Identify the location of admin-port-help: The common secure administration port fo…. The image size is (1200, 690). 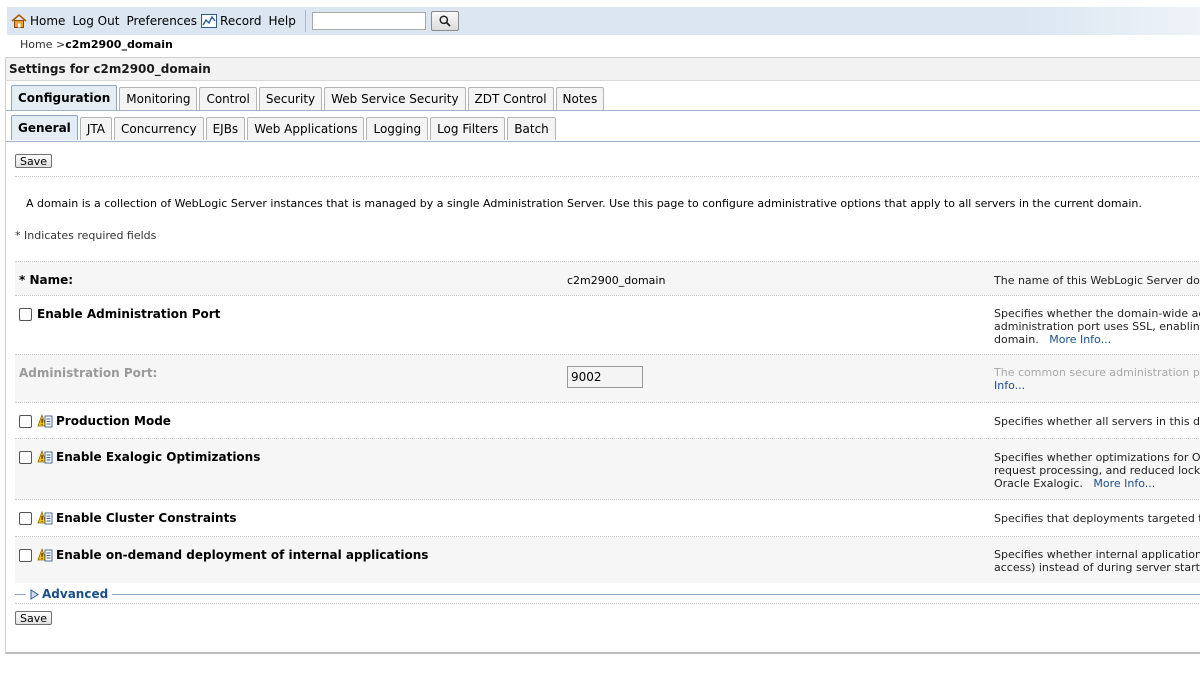
(1097, 379).